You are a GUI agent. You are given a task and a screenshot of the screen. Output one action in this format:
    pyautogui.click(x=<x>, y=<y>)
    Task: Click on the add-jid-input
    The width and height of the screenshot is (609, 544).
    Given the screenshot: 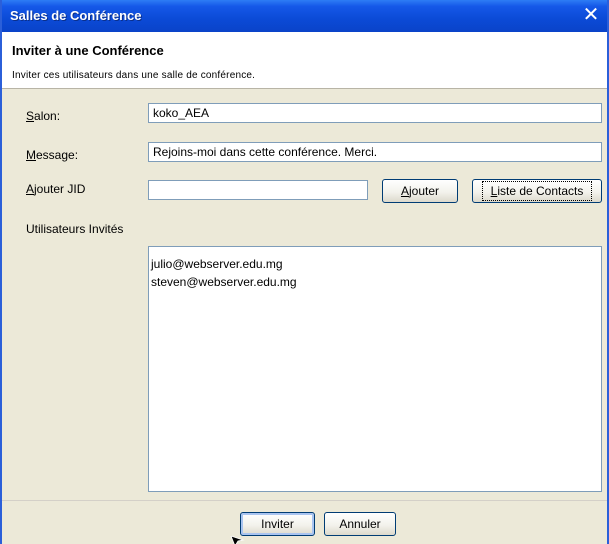 What is the action you would take?
    pyautogui.click(x=258, y=190)
    